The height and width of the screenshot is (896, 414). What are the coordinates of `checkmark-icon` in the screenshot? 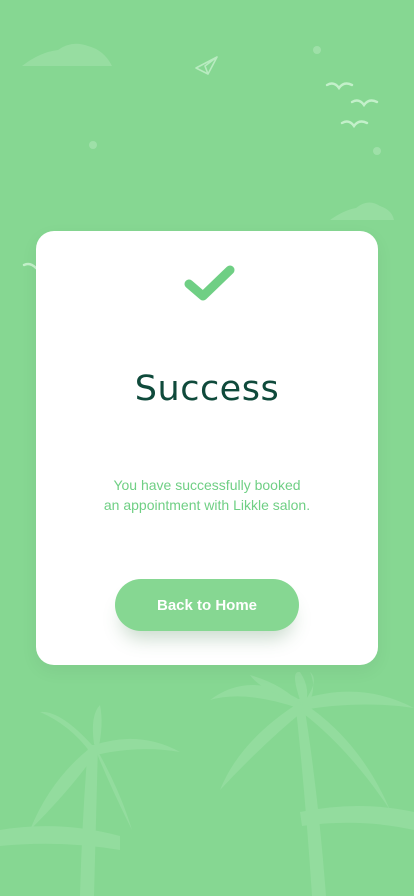 It's located at (209, 283).